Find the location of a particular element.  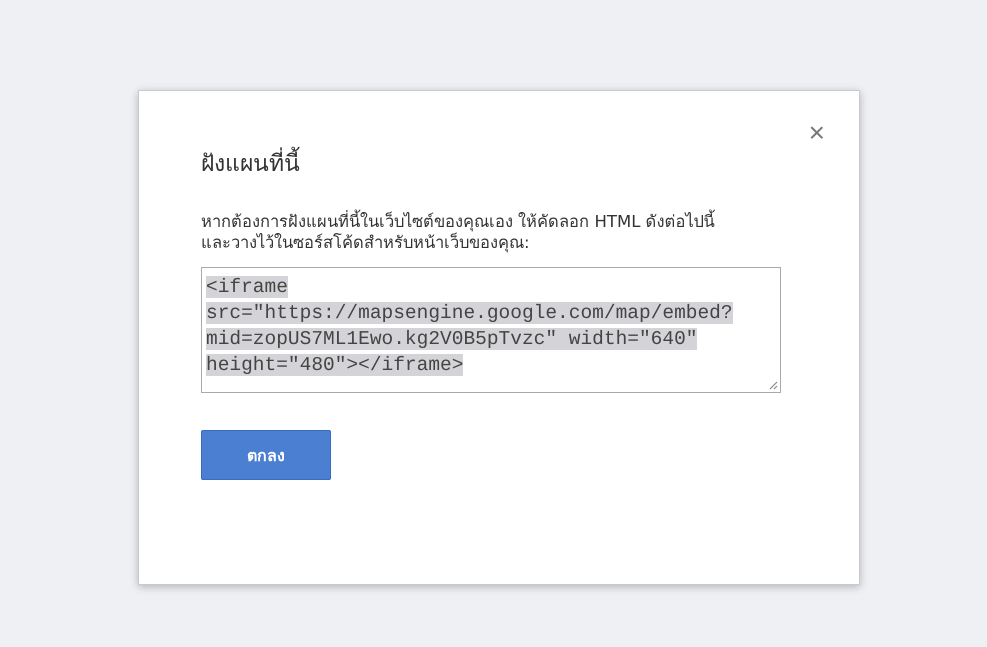

embed-code-field: <iframe src="https://mapsengine.google.com/map/embed? mid=zopUS7ML1Ewo.kg2V0B5pTvzc" width="640" height="480"></iframe> is located at coordinates (491, 330).